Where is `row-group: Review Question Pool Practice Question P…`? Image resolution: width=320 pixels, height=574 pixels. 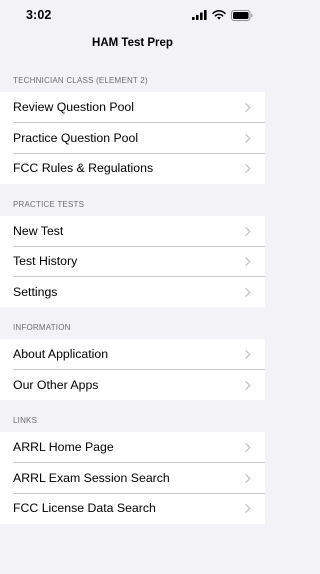 row-group: Review Question Pool Practice Question P… is located at coordinates (132, 138).